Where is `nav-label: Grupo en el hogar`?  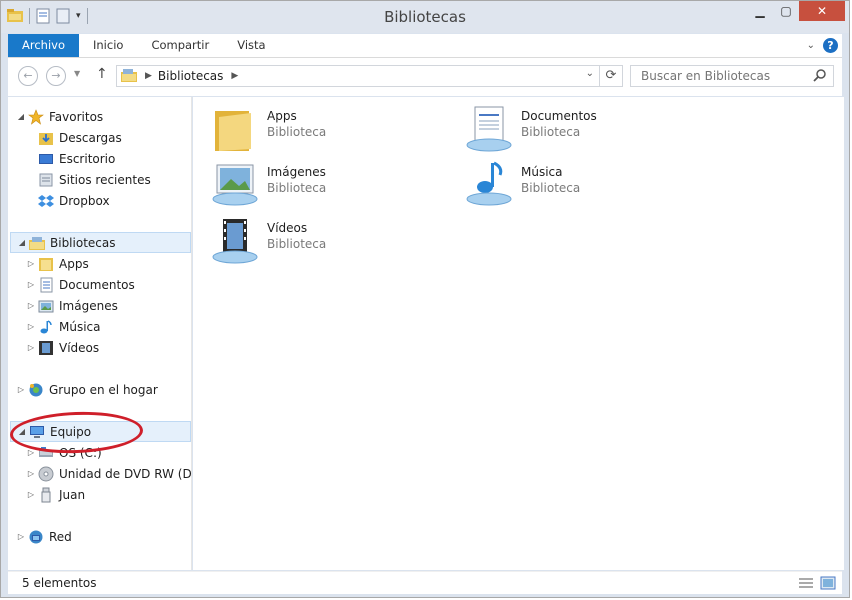 nav-label: Grupo en el hogar is located at coordinates (103, 389).